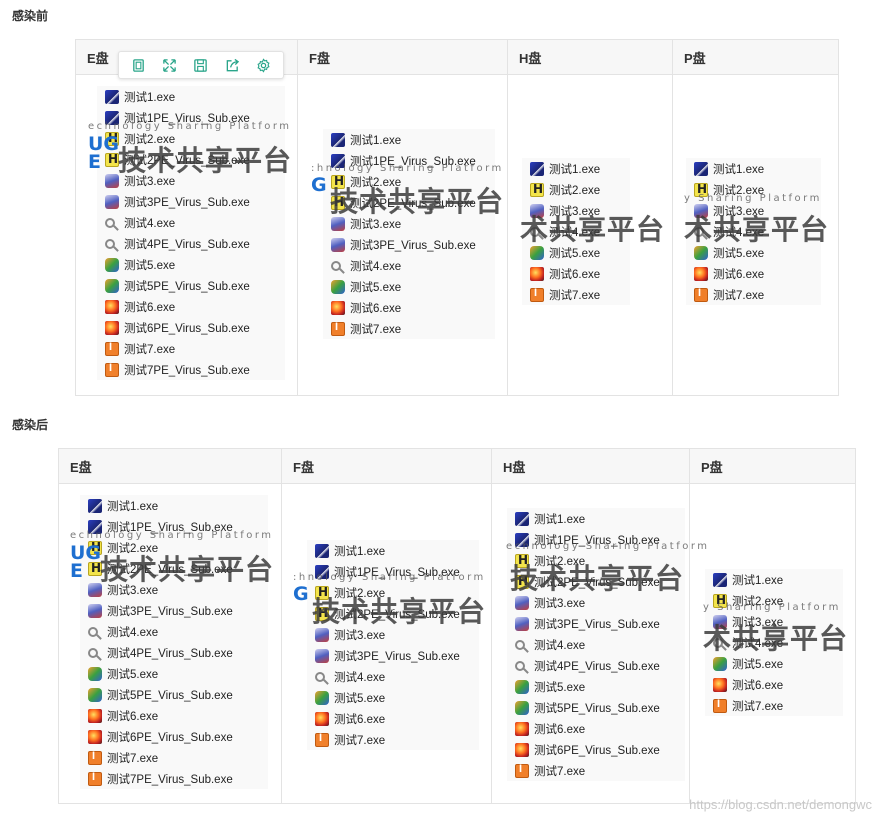 The height and width of the screenshot is (818, 880). What do you see at coordinates (376, 287) in the screenshot?
I see `file-name: 测试5.exe` at bounding box center [376, 287].